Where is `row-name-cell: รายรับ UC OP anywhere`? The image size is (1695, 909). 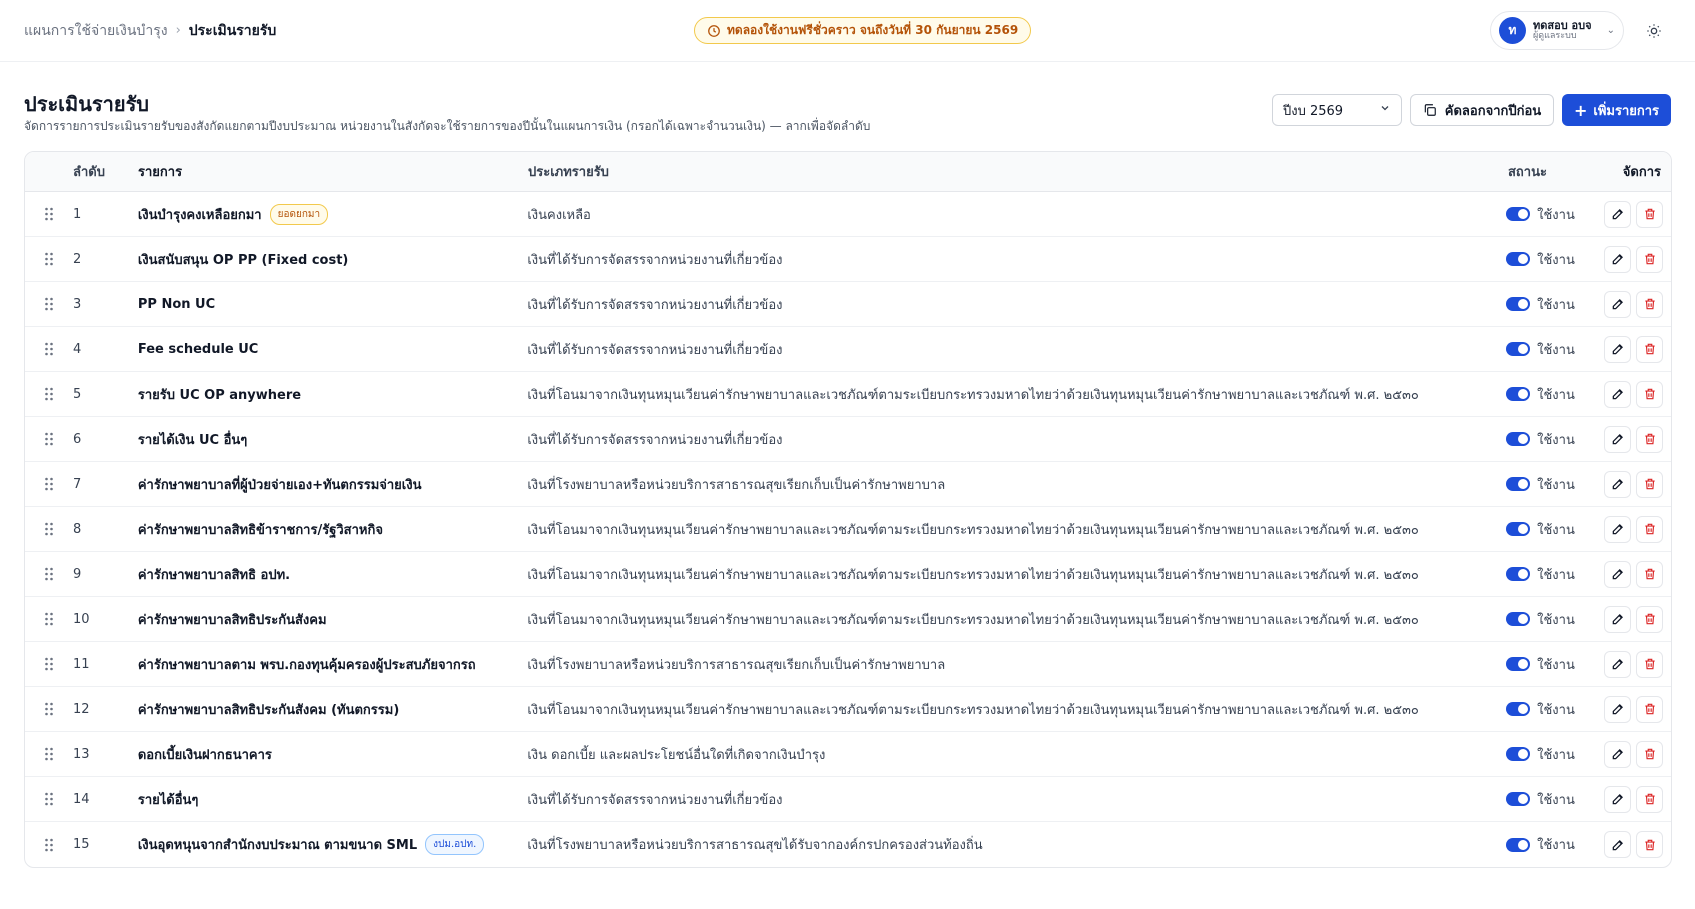
row-name-cell: รายรับ UC OP anywhere is located at coordinates (333, 394).